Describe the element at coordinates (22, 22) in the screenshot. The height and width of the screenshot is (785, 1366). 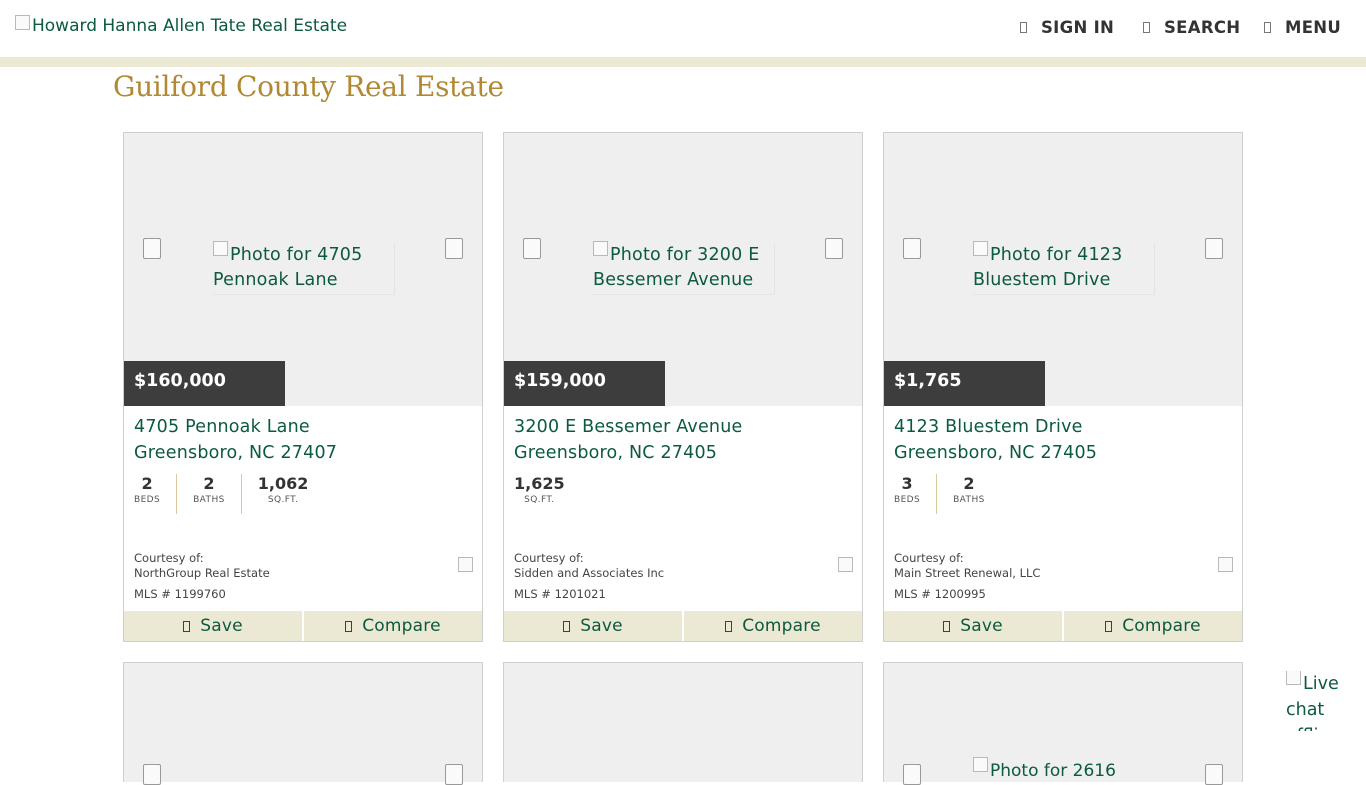
I see `logo-image-icon` at that location.